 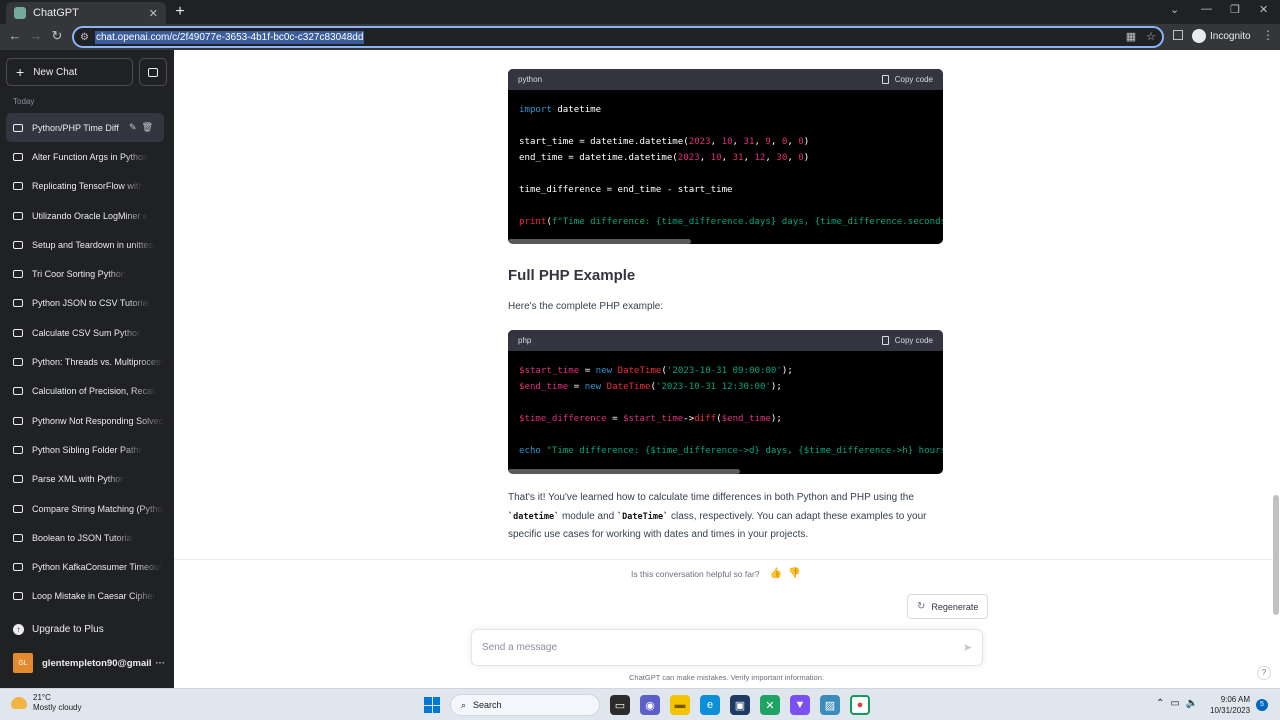 What do you see at coordinates (94, 596) in the screenshot?
I see `chat-title: Loop Mistake in Caesar Cipher` at bounding box center [94, 596].